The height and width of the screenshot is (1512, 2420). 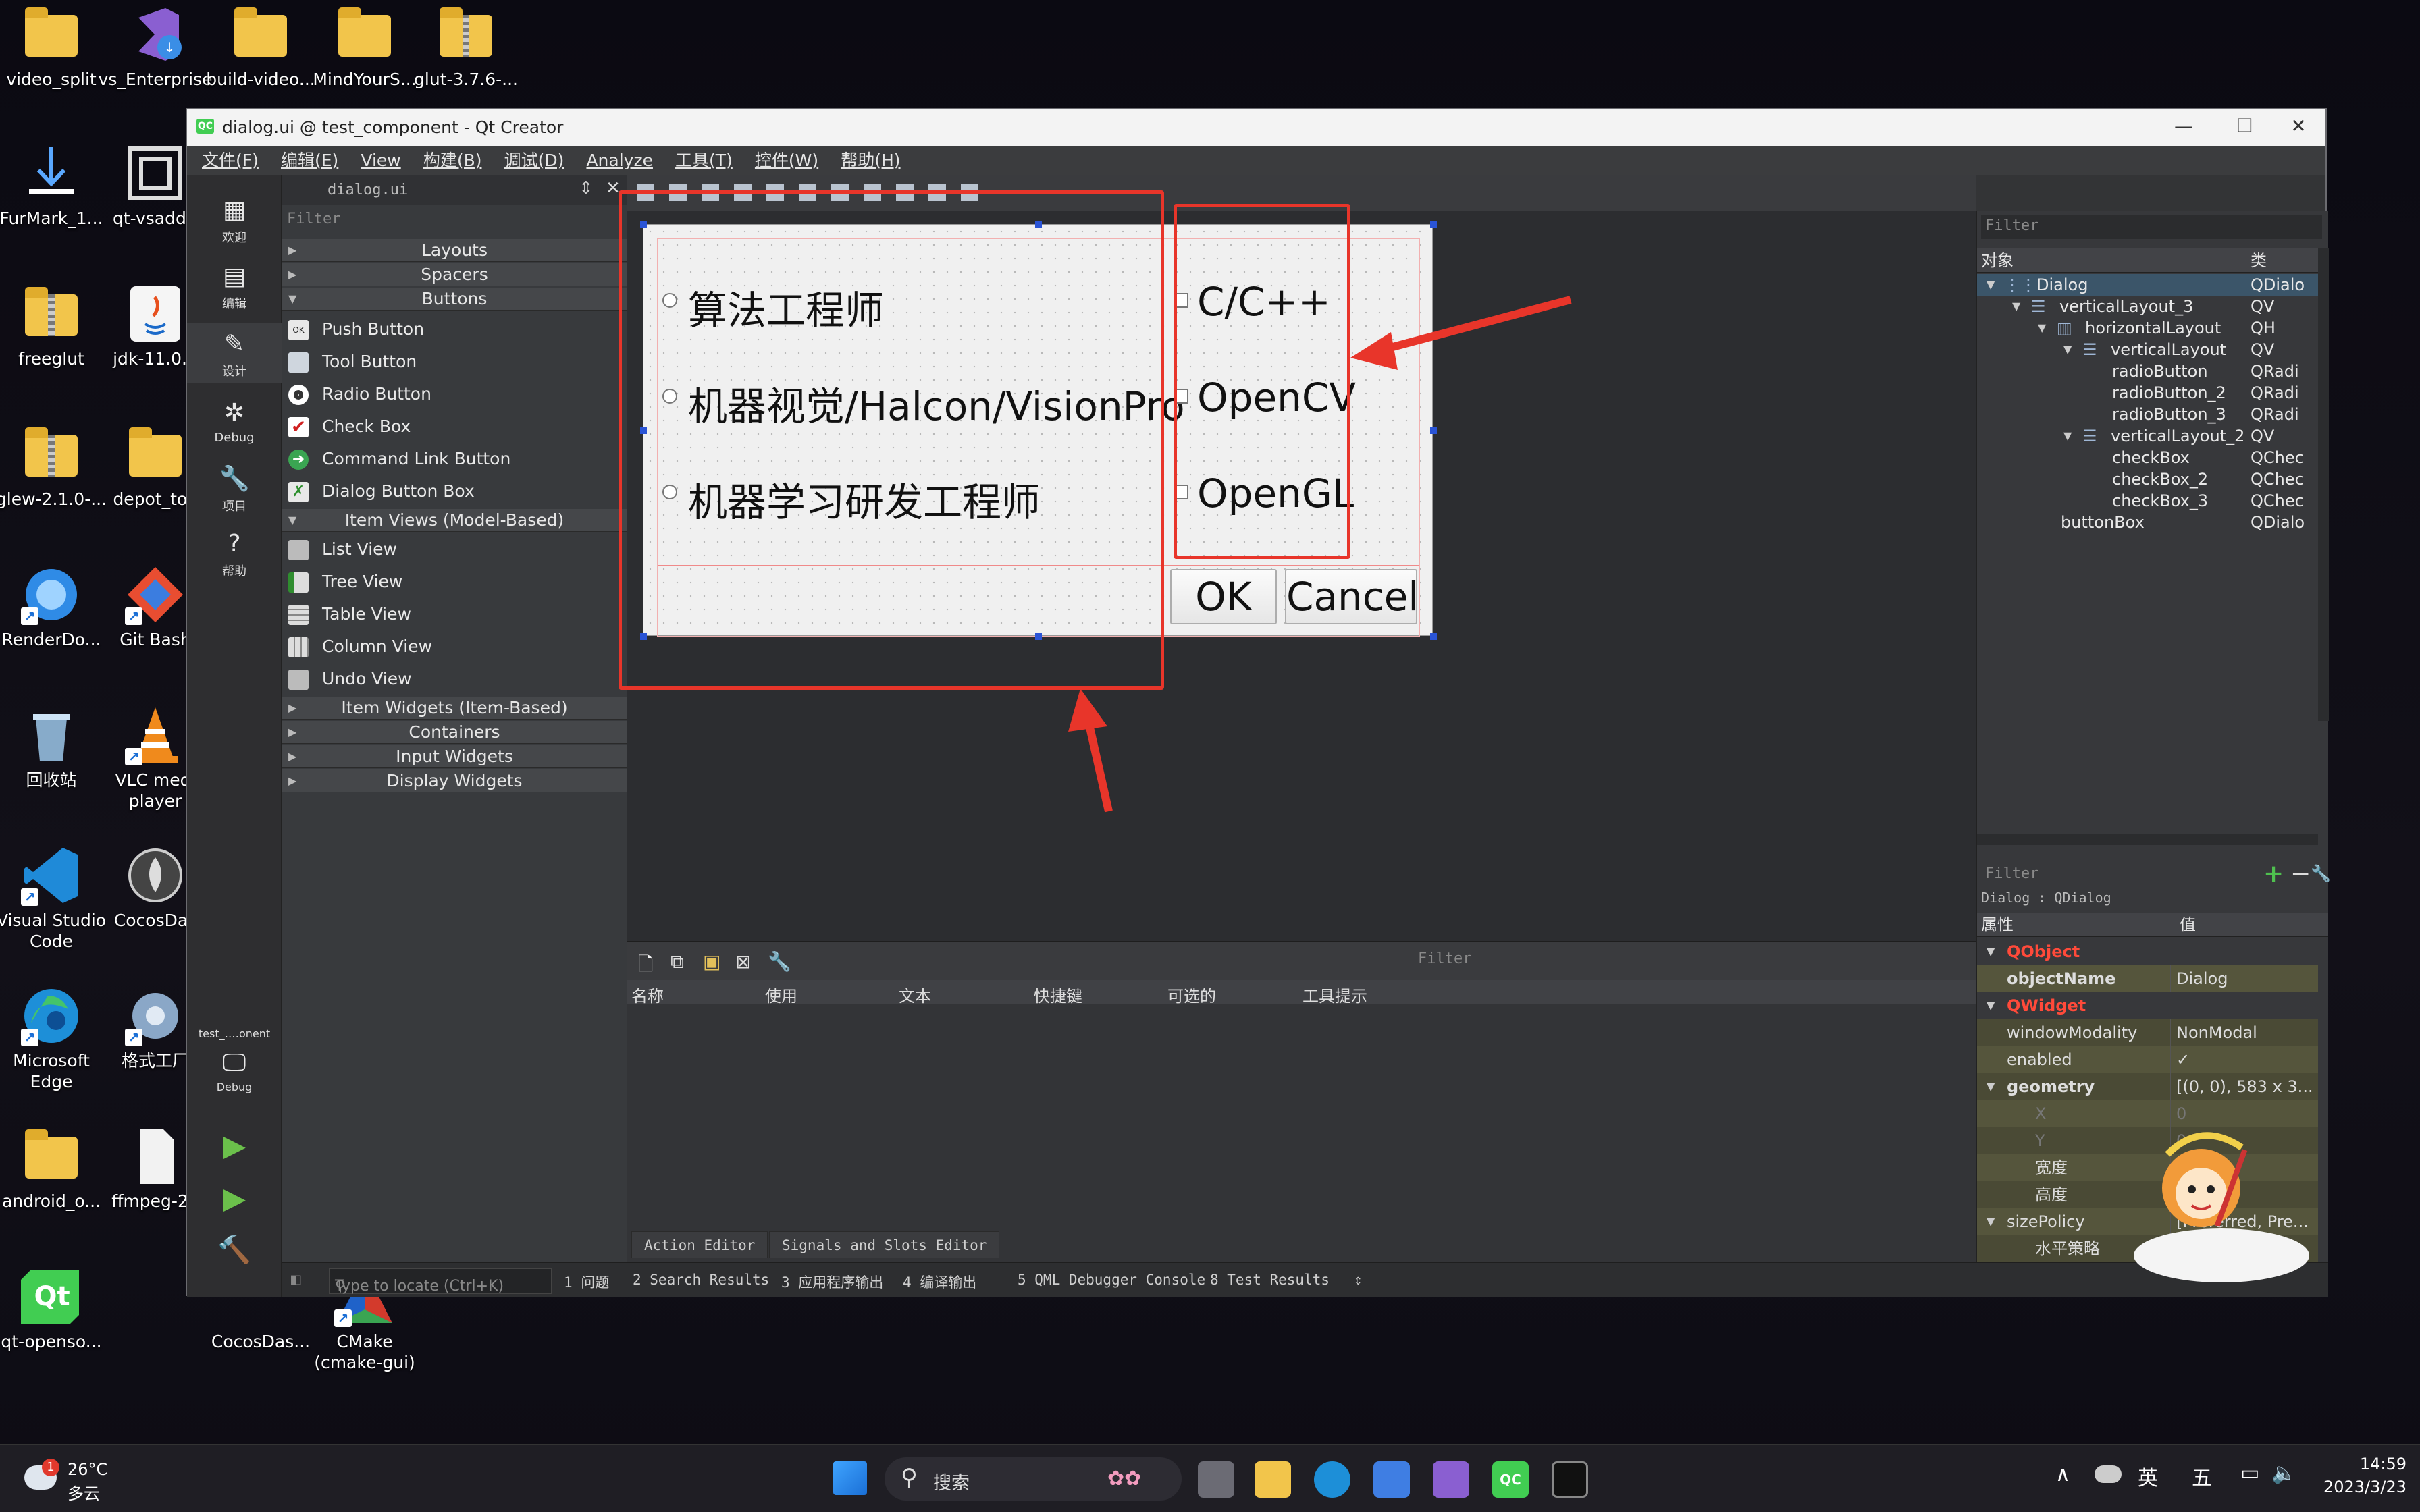 What do you see at coordinates (619, 161) in the screenshot?
I see `menu-analyze: Analyze` at bounding box center [619, 161].